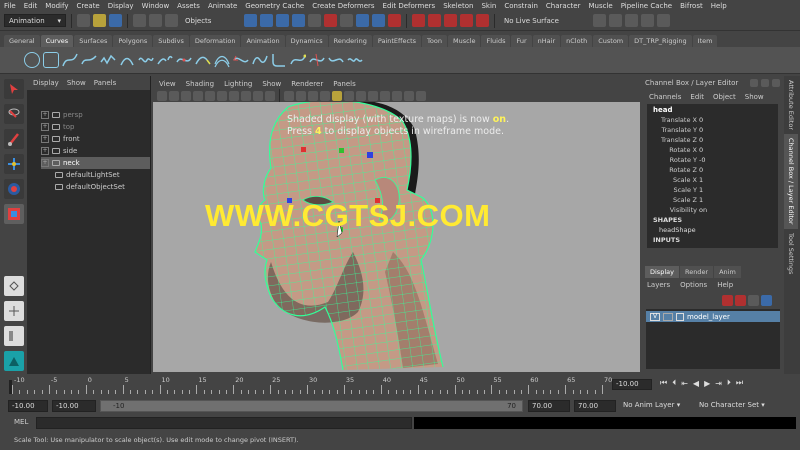 Image resolution: width=800 pixels, height=450 pixels. Describe the element at coordinates (222, 60) in the screenshot. I see `offset-curve-icon` at that location.